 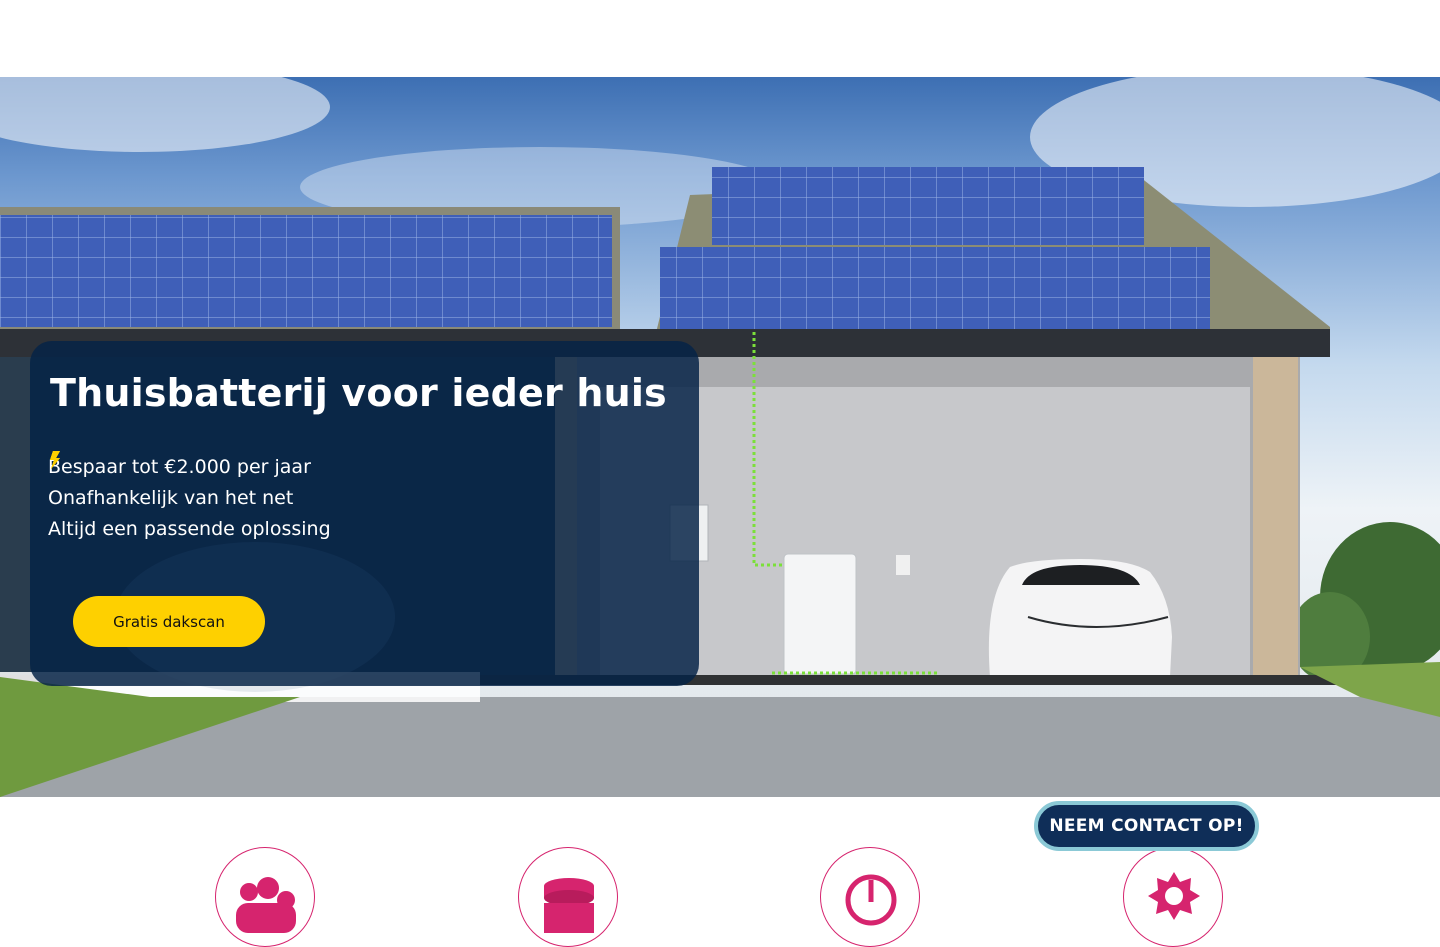 What do you see at coordinates (720, 38) in the screenshot?
I see `top-header-bar` at bounding box center [720, 38].